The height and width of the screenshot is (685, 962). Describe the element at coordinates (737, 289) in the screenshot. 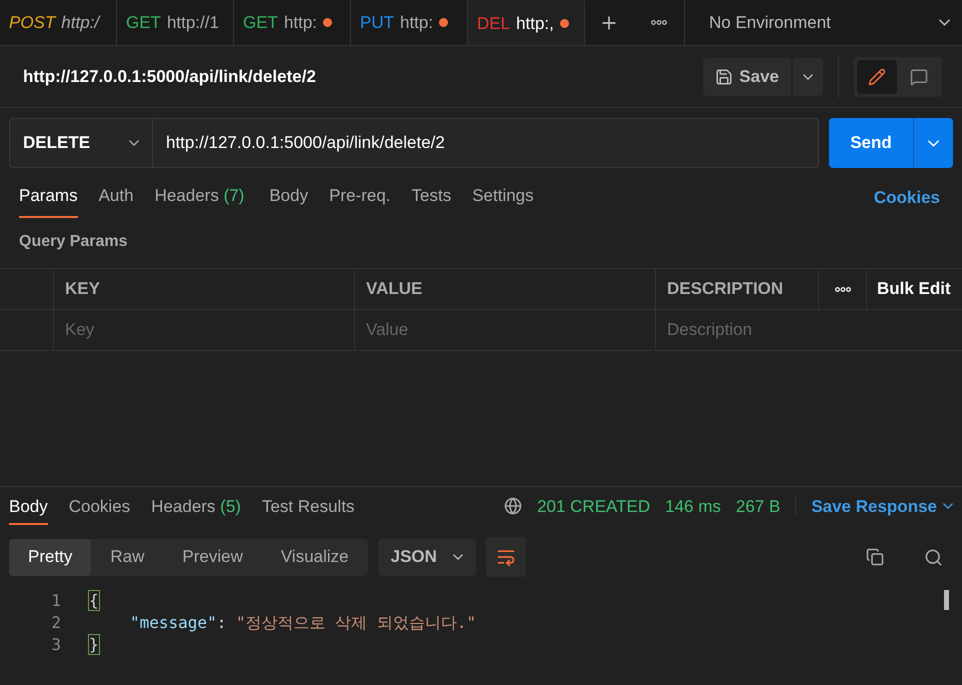

I see `column-header: DESCRIPTION` at that location.